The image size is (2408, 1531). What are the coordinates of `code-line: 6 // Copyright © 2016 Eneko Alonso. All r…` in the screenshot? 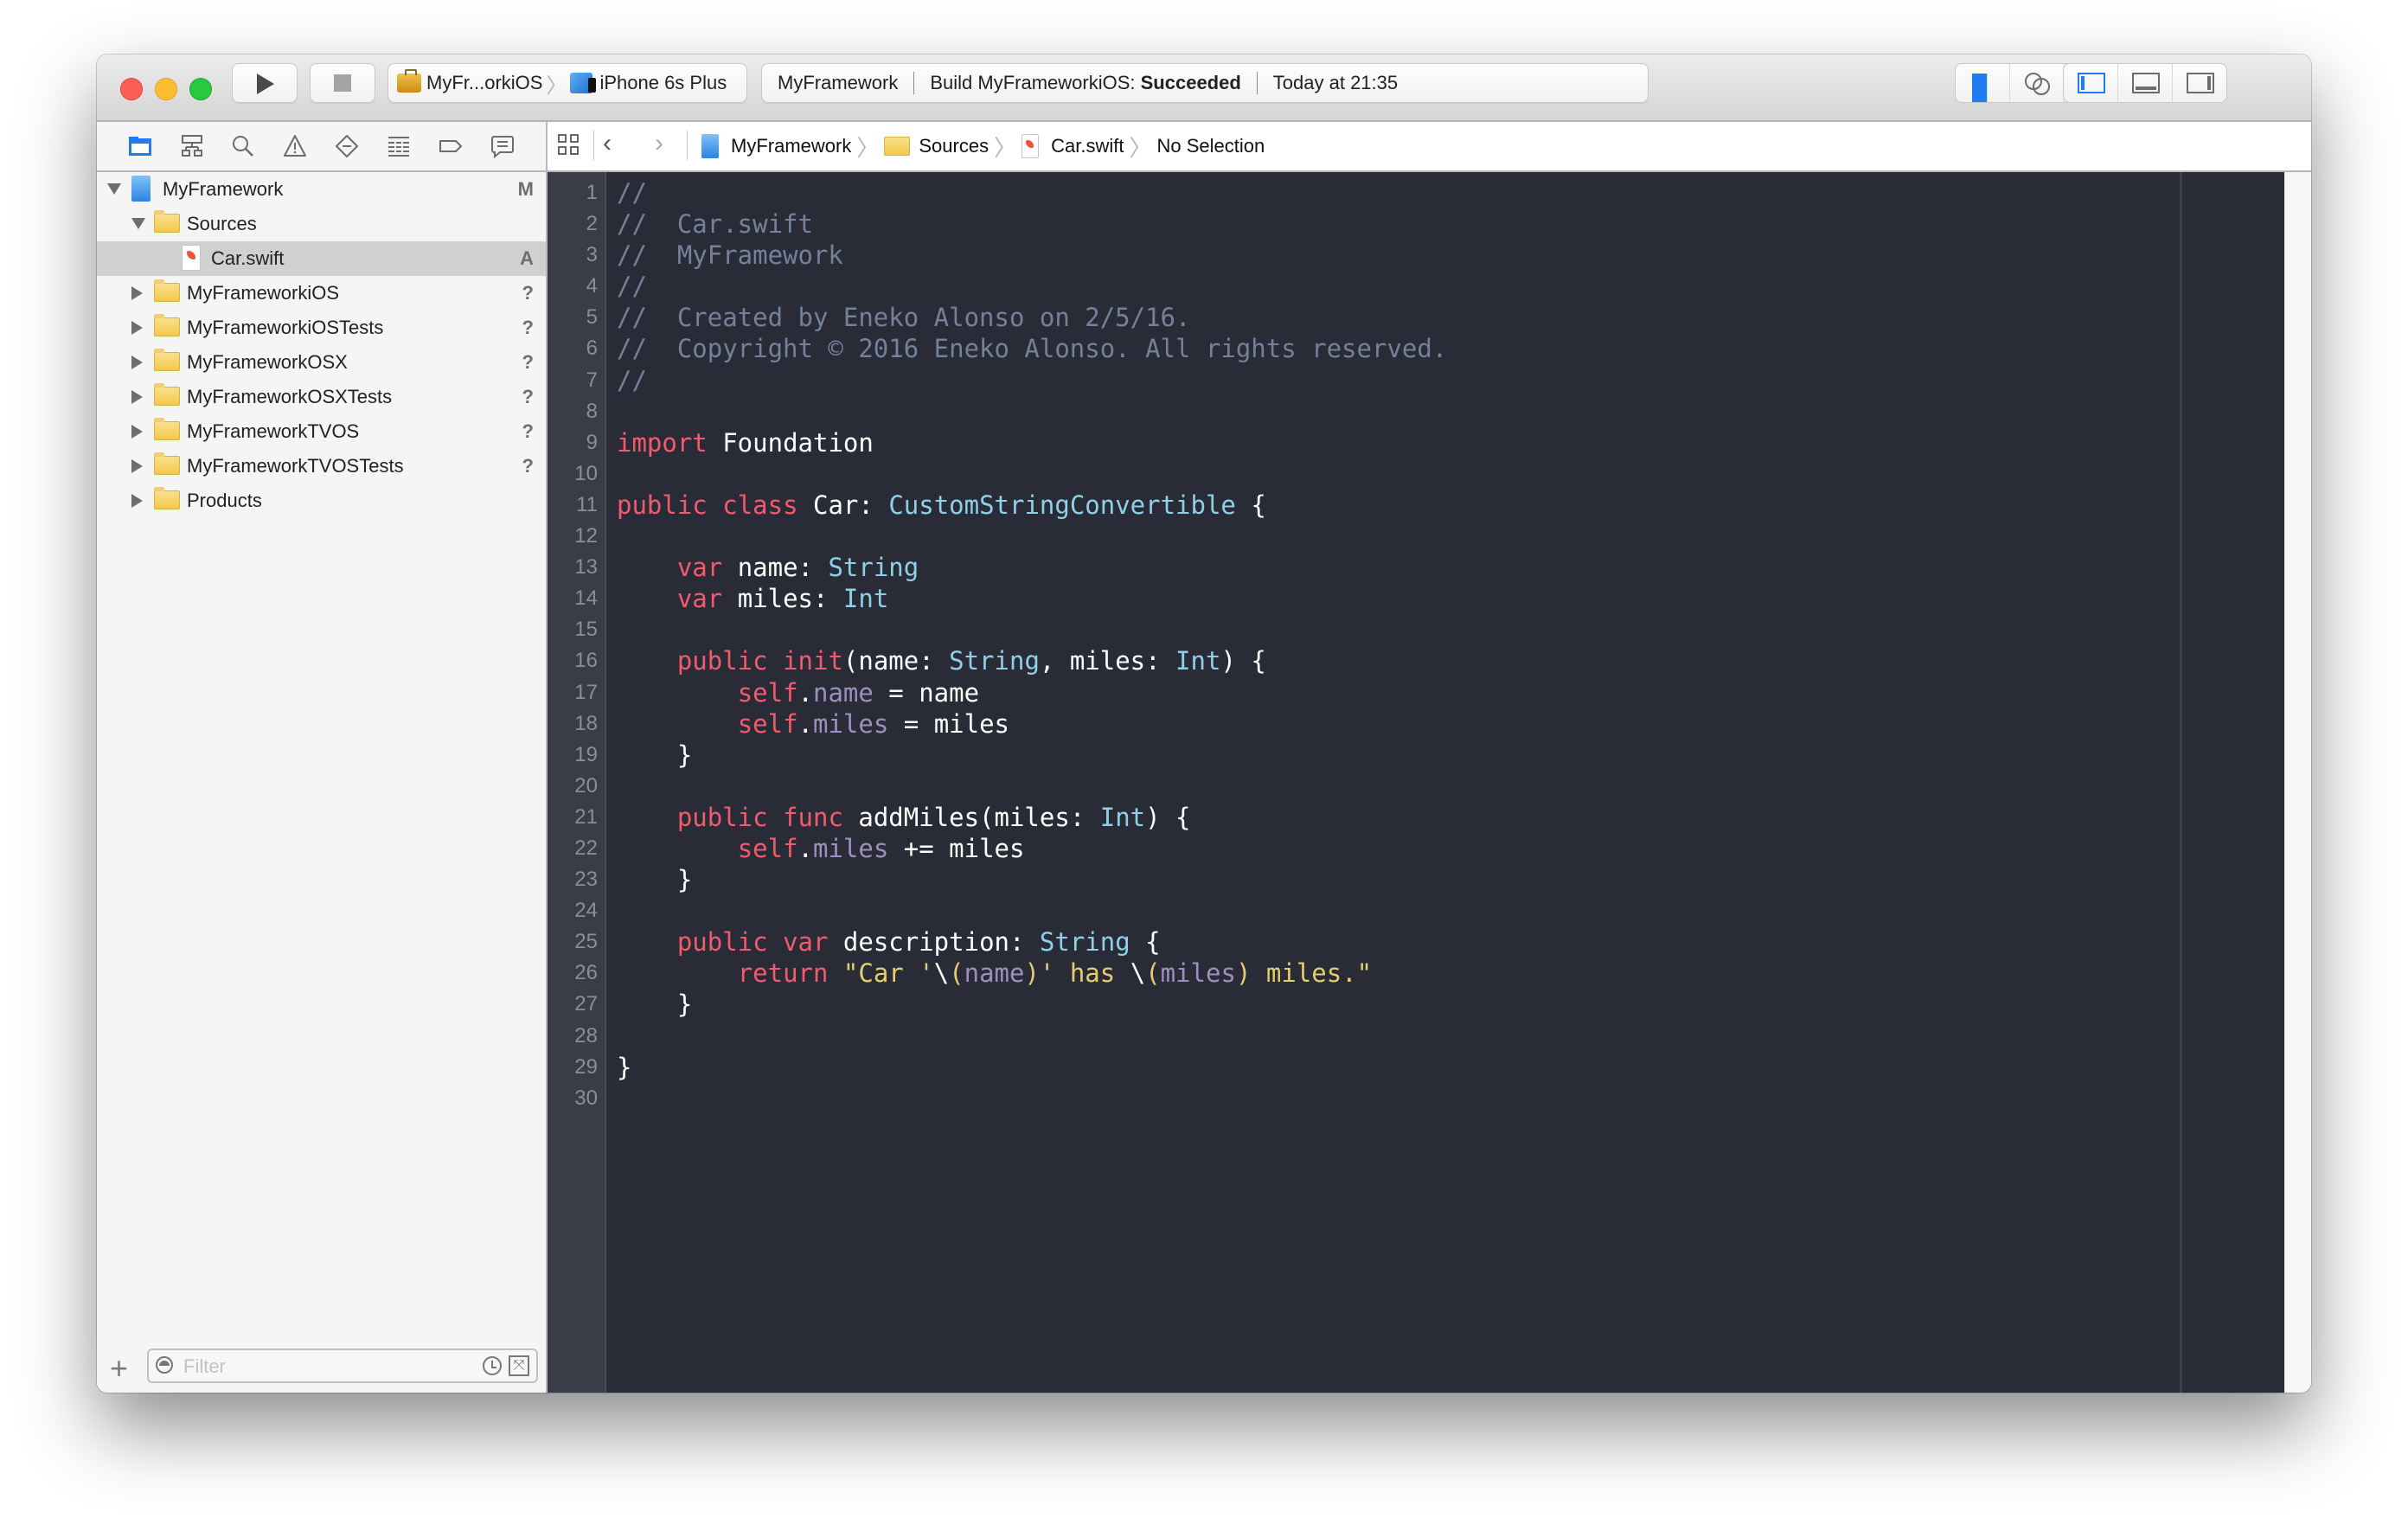 It's located at (1361, 348).